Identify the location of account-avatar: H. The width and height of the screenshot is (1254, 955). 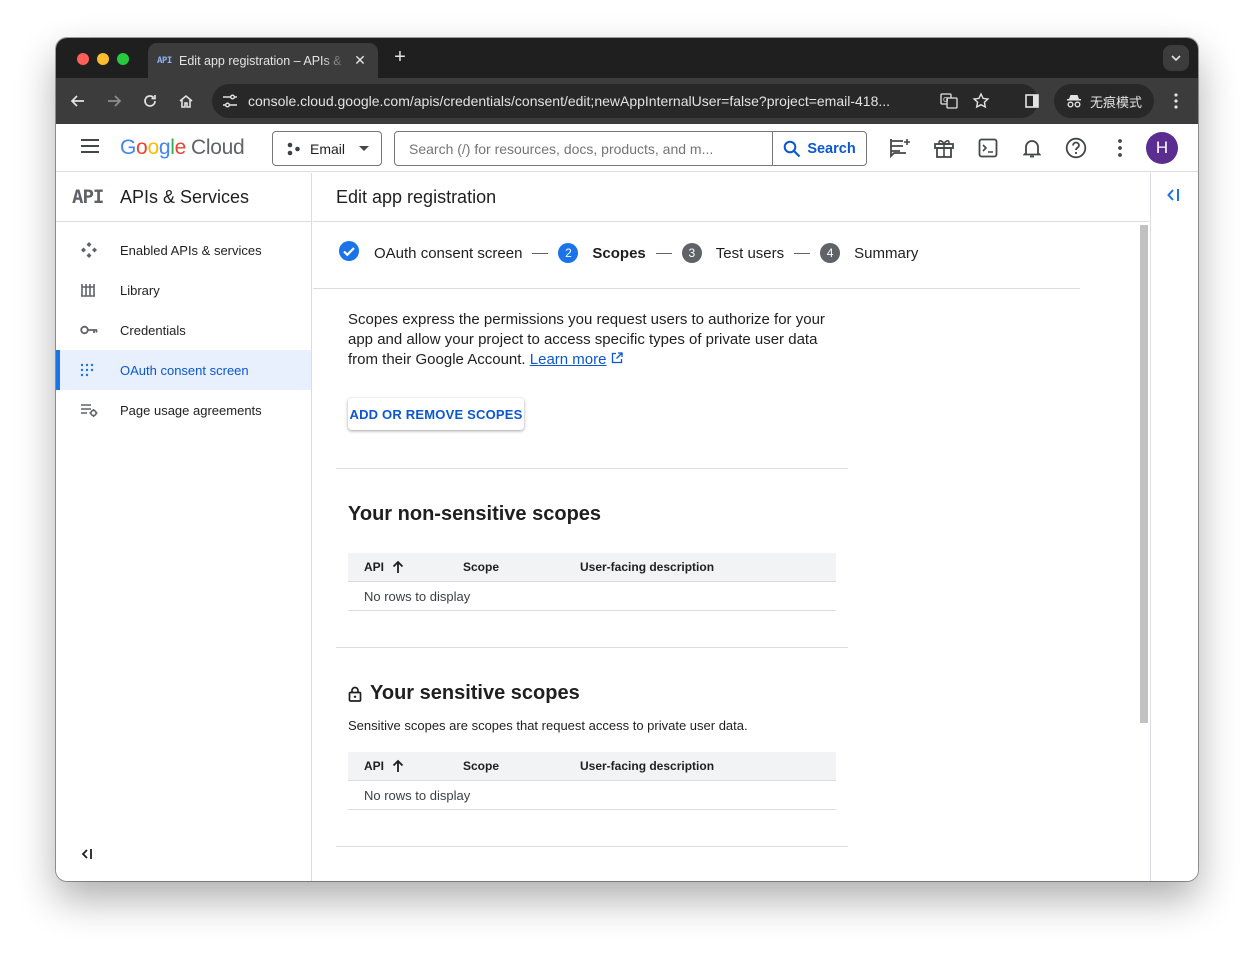
(1162, 148).